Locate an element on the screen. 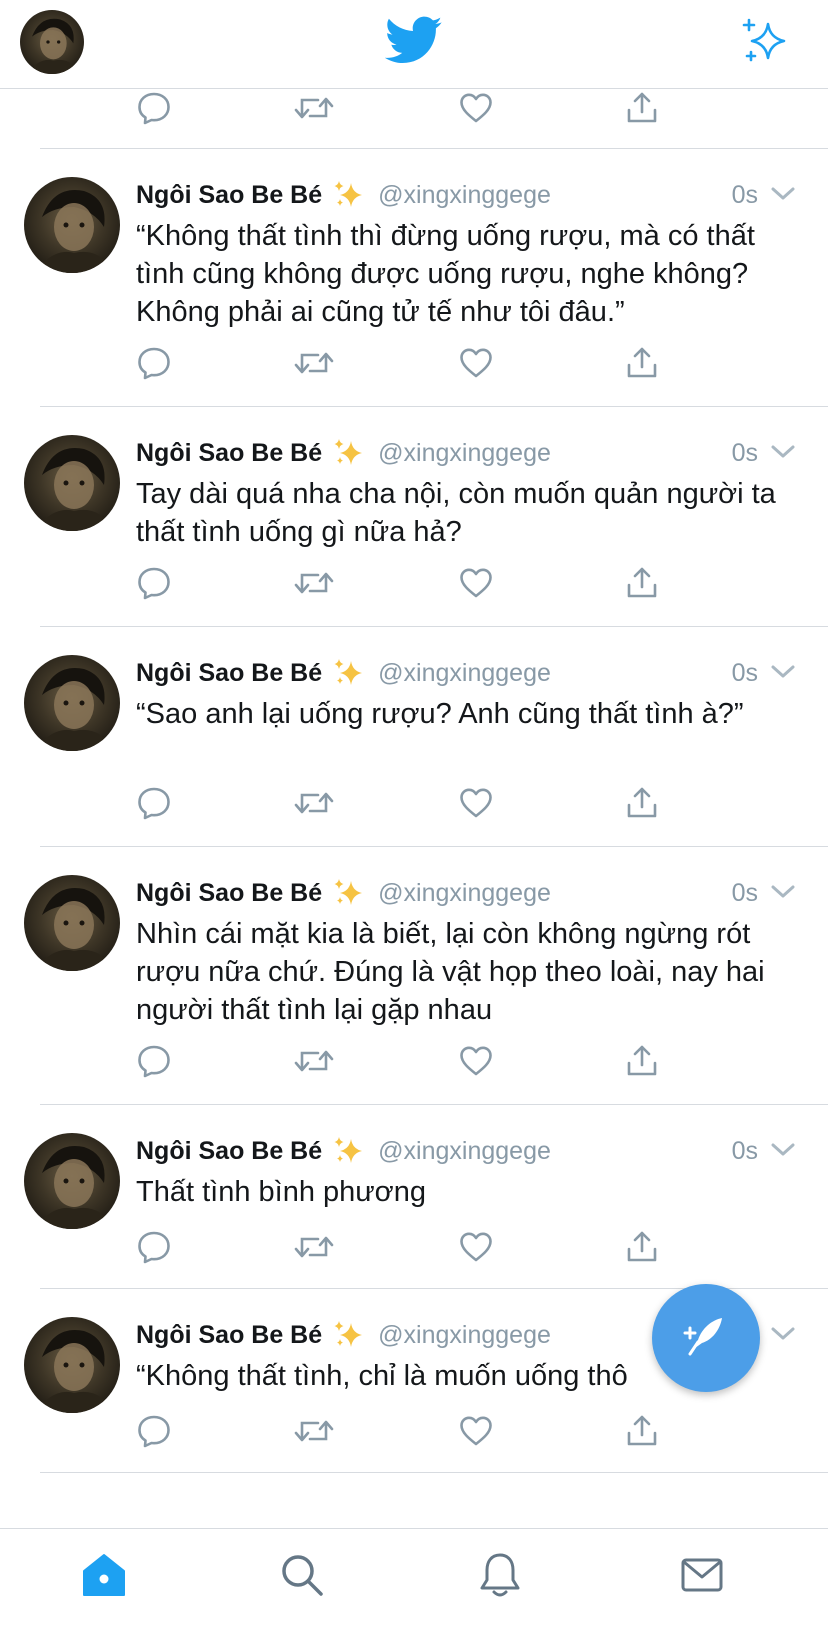 This screenshot has width=828, height=1629. profile-avatar is located at coordinates (52, 42).